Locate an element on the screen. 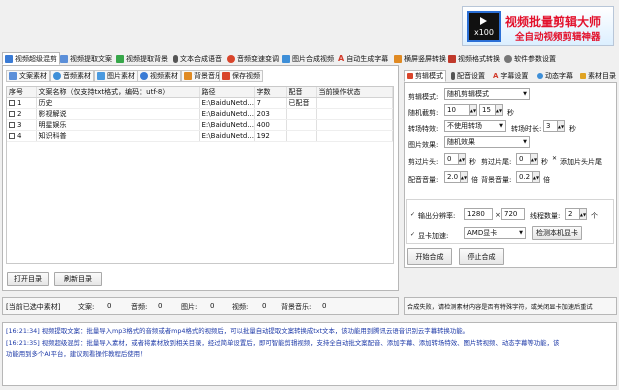 This screenshot has width=619, height=390. resolution-height: 720 is located at coordinates (513, 214).